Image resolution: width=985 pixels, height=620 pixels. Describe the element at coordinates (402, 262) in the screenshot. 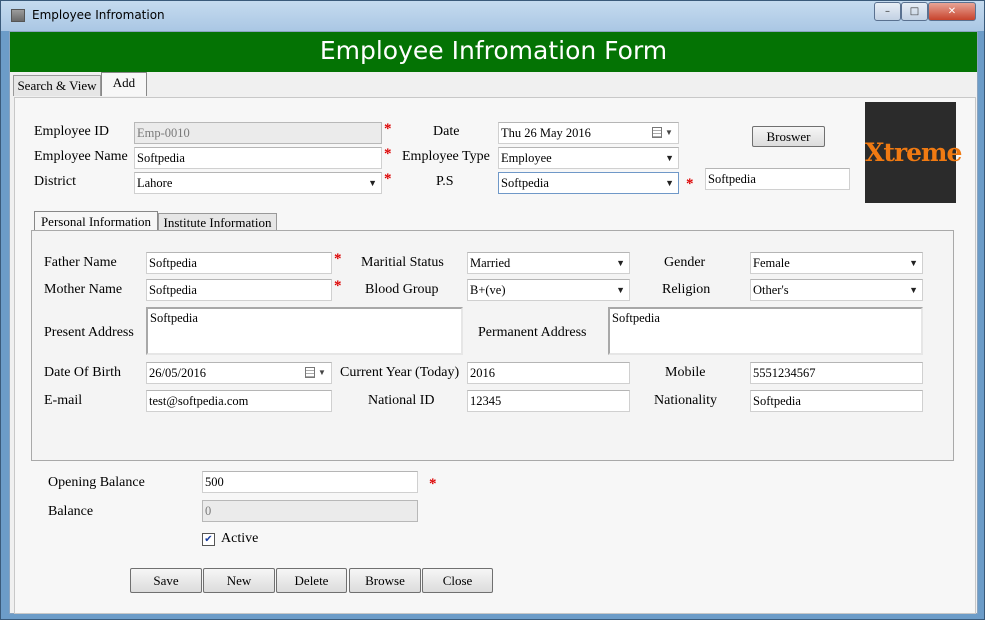

I see `marital-status-label: Maritial Status` at that location.